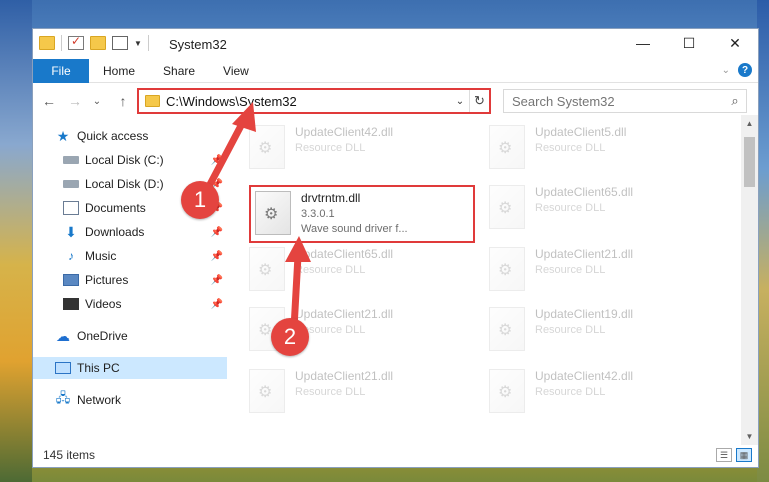 The width and height of the screenshot is (769, 482). What do you see at coordinates (749, 280) in the screenshot?
I see `vertical-scrollbar: ▲ ▼` at bounding box center [749, 280].